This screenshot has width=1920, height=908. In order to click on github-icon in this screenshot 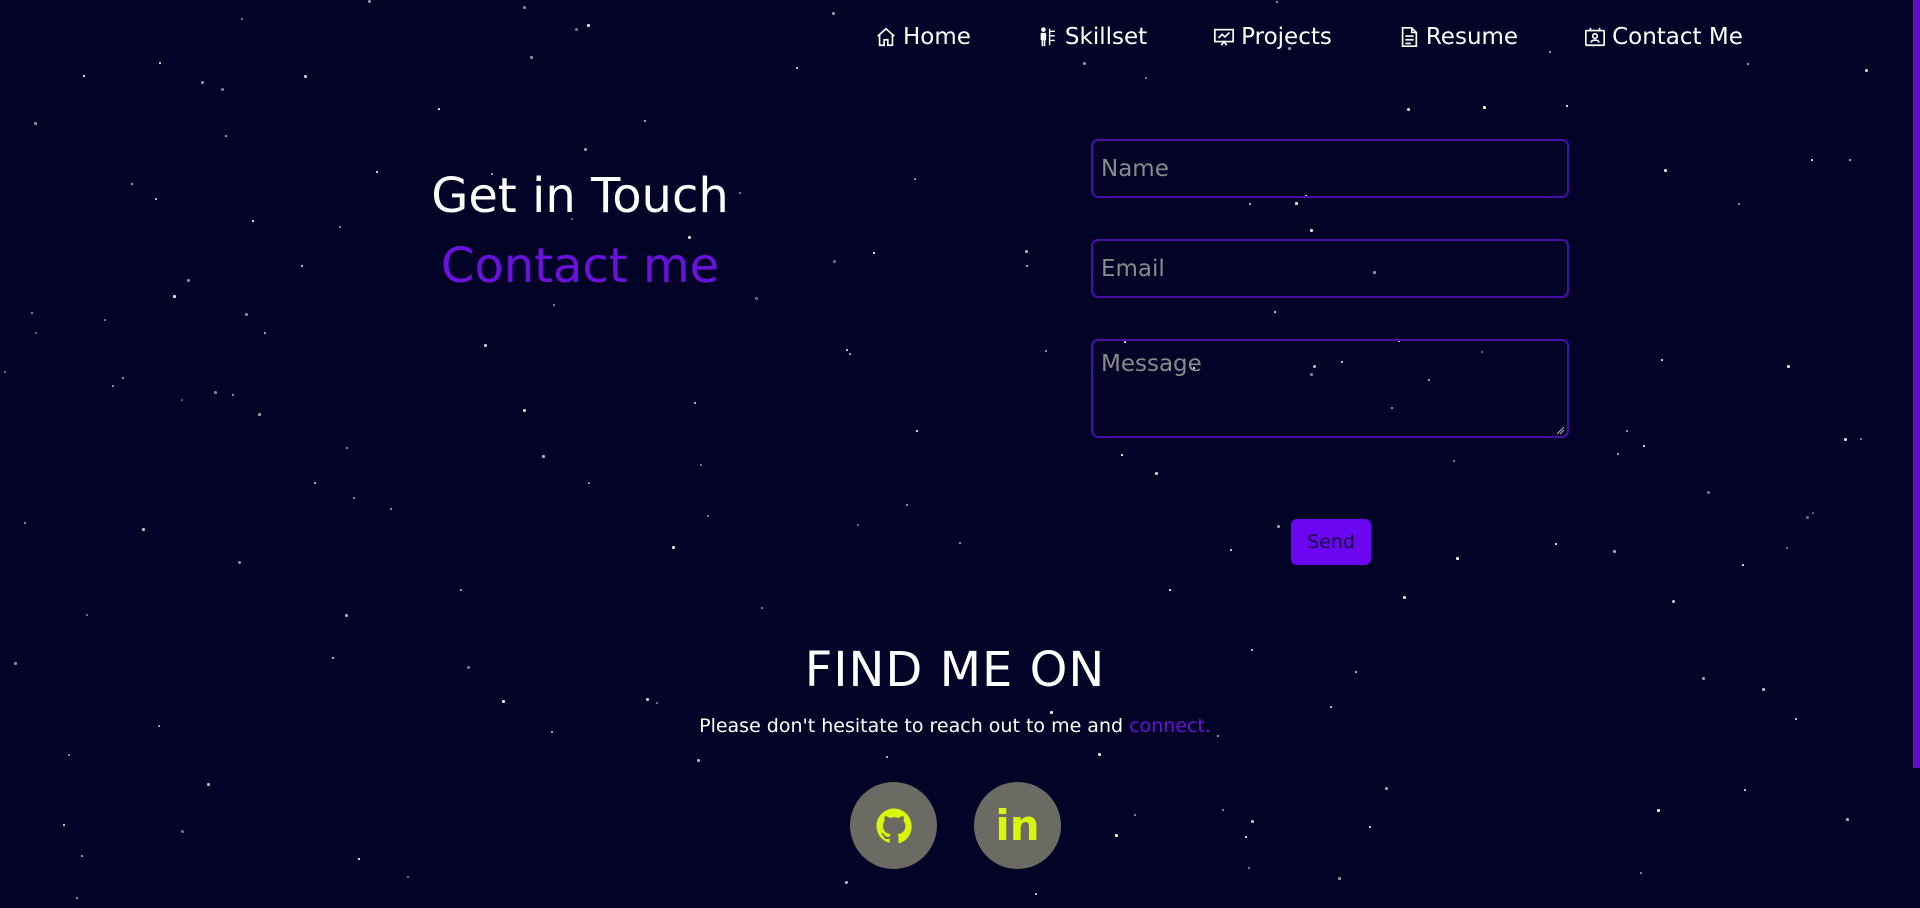, I will do `click(894, 825)`.